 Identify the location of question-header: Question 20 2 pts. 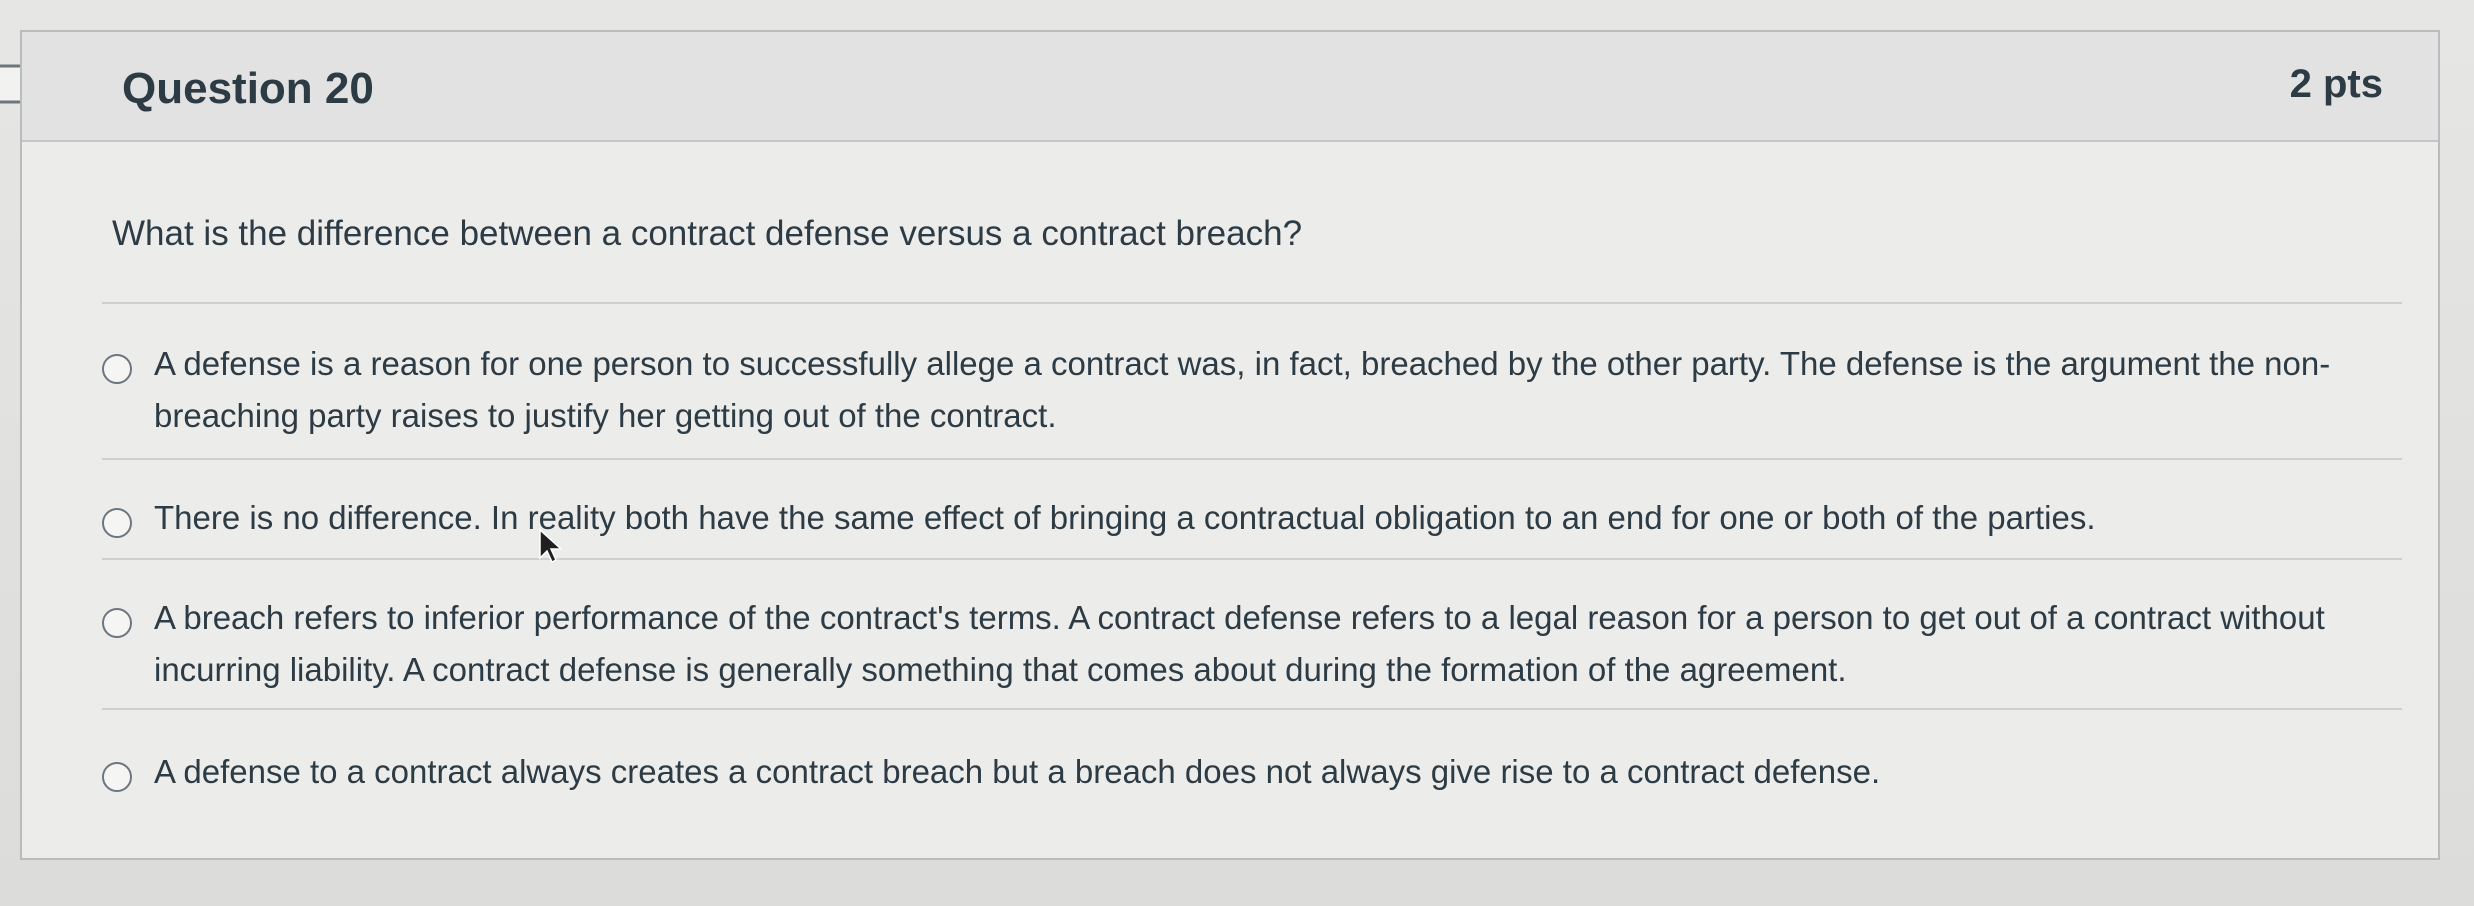
(1230, 87).